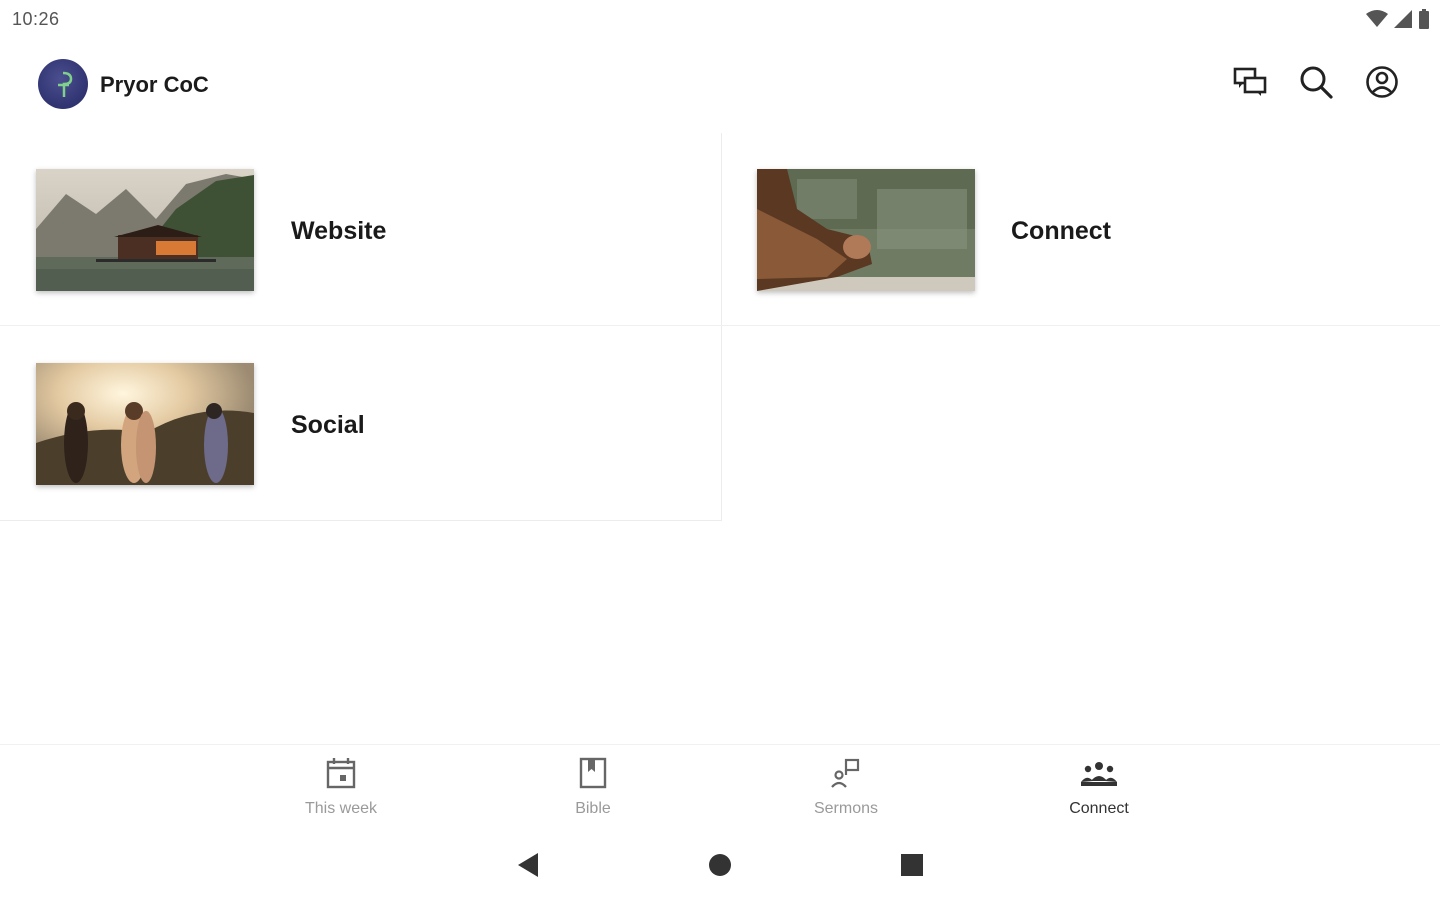 The width and height of the screenshot is (1440, 900). I want to click on card-social: Social, so click(360, 423).